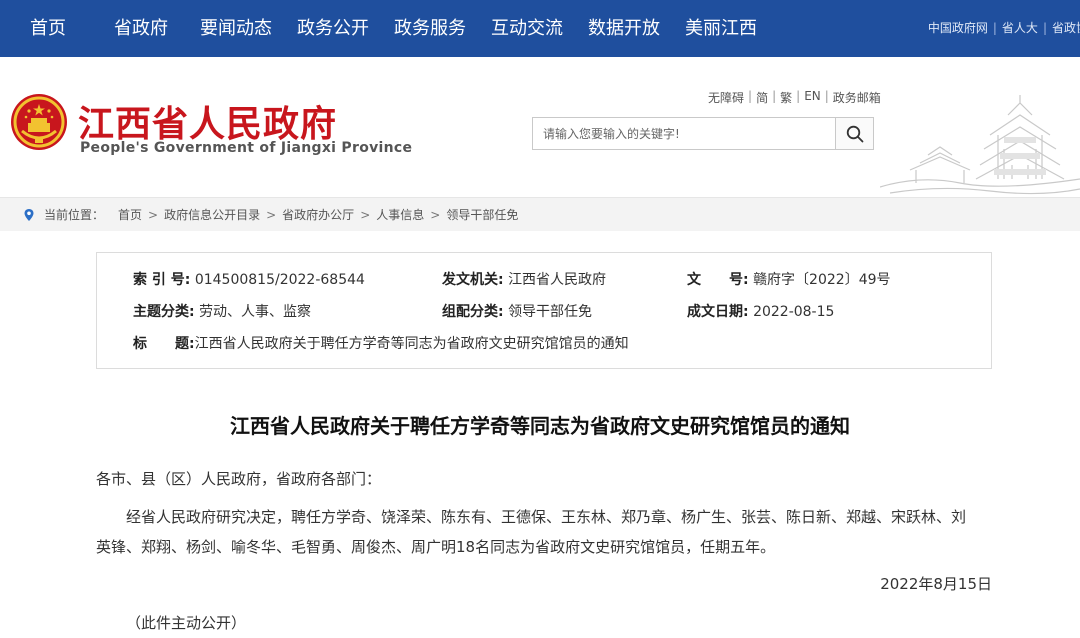 Image resolution: width=1080 pixels, height=638 pixels. What do you see at coordinates (74, 215) in the screenshot?
I see `breadcrumb-label: 当前位置：` at bounding box center [74, 215].